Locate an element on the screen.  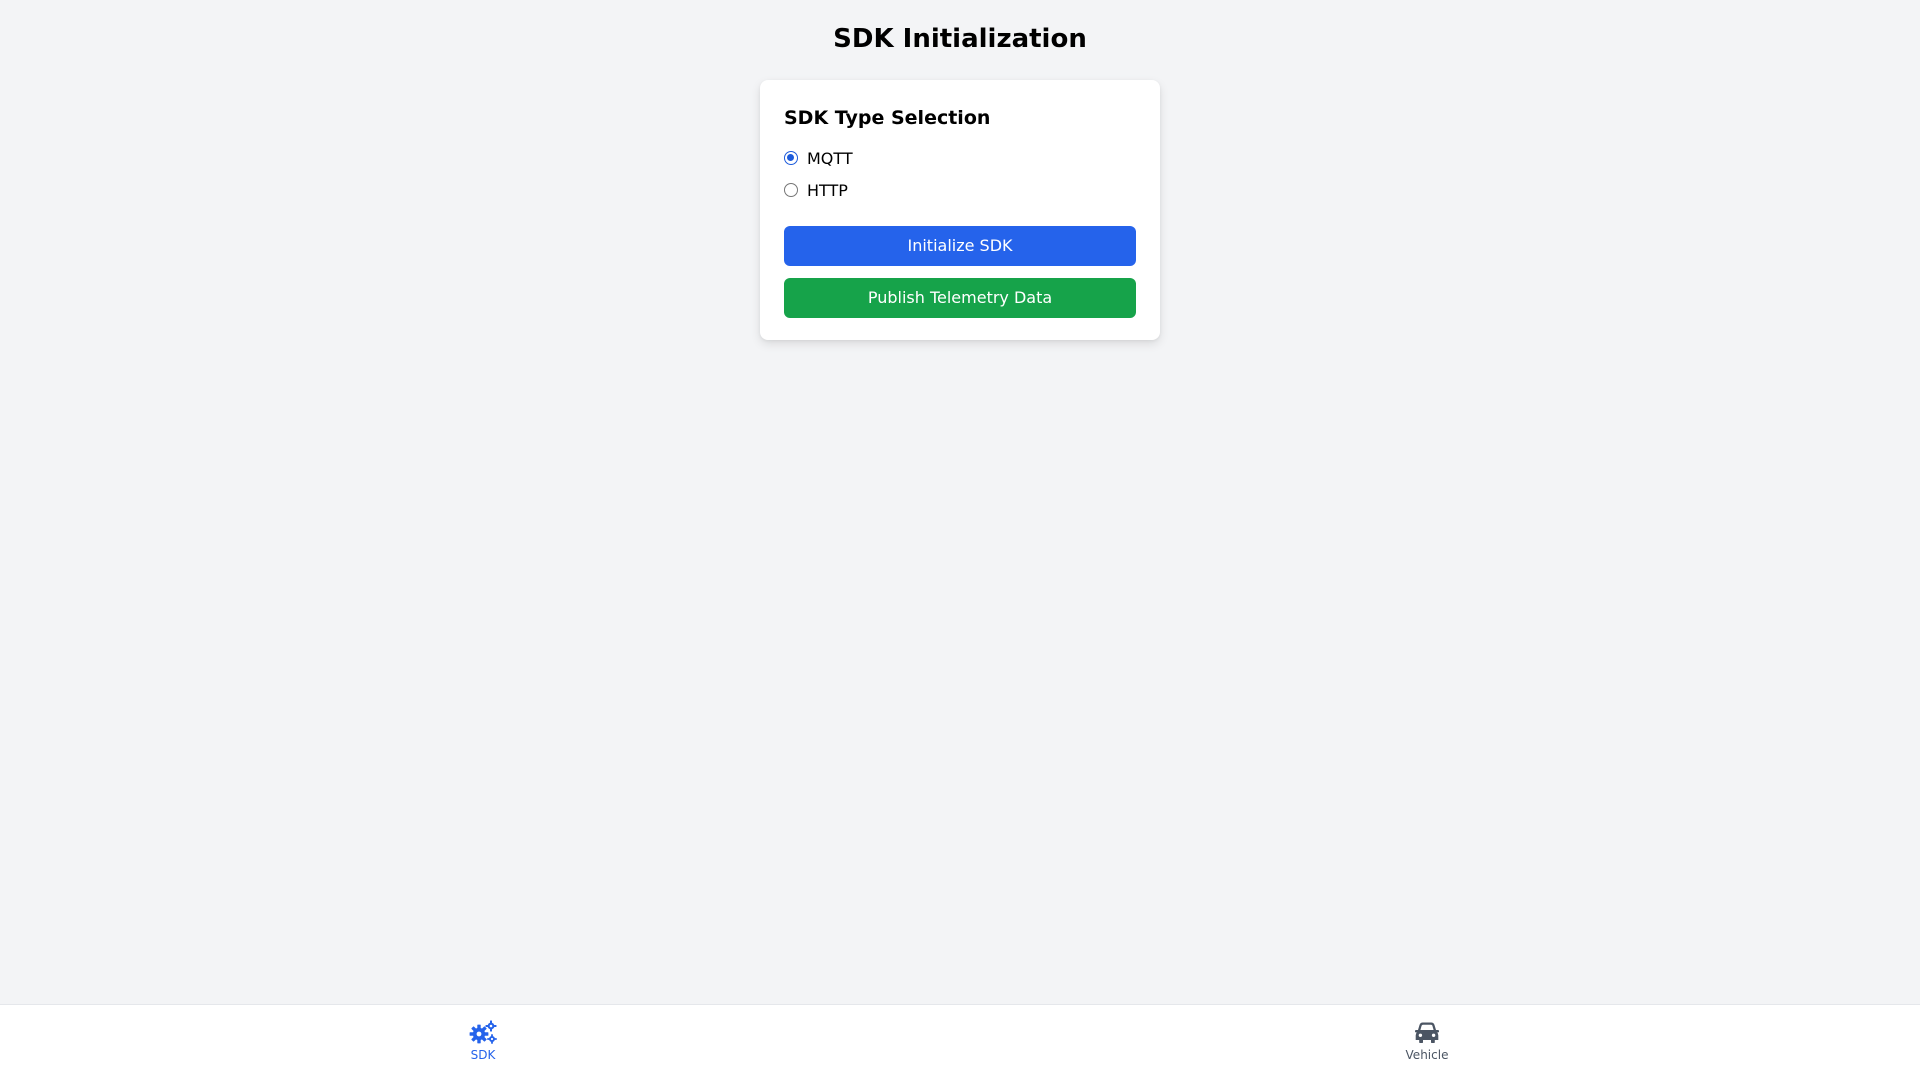
nav-item-sdk: SDK is located at coordinates (483, 1041).